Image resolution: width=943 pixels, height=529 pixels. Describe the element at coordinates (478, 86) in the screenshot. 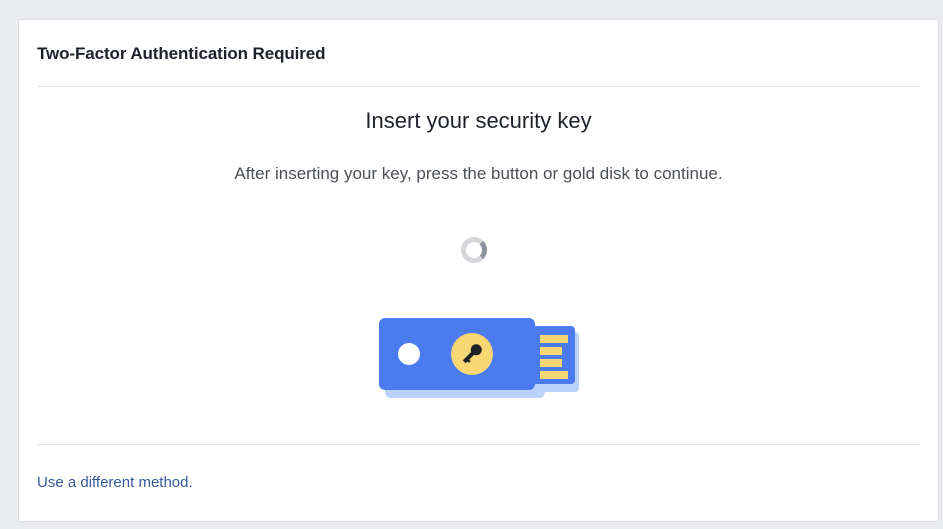

I see `header-divider` at that location.